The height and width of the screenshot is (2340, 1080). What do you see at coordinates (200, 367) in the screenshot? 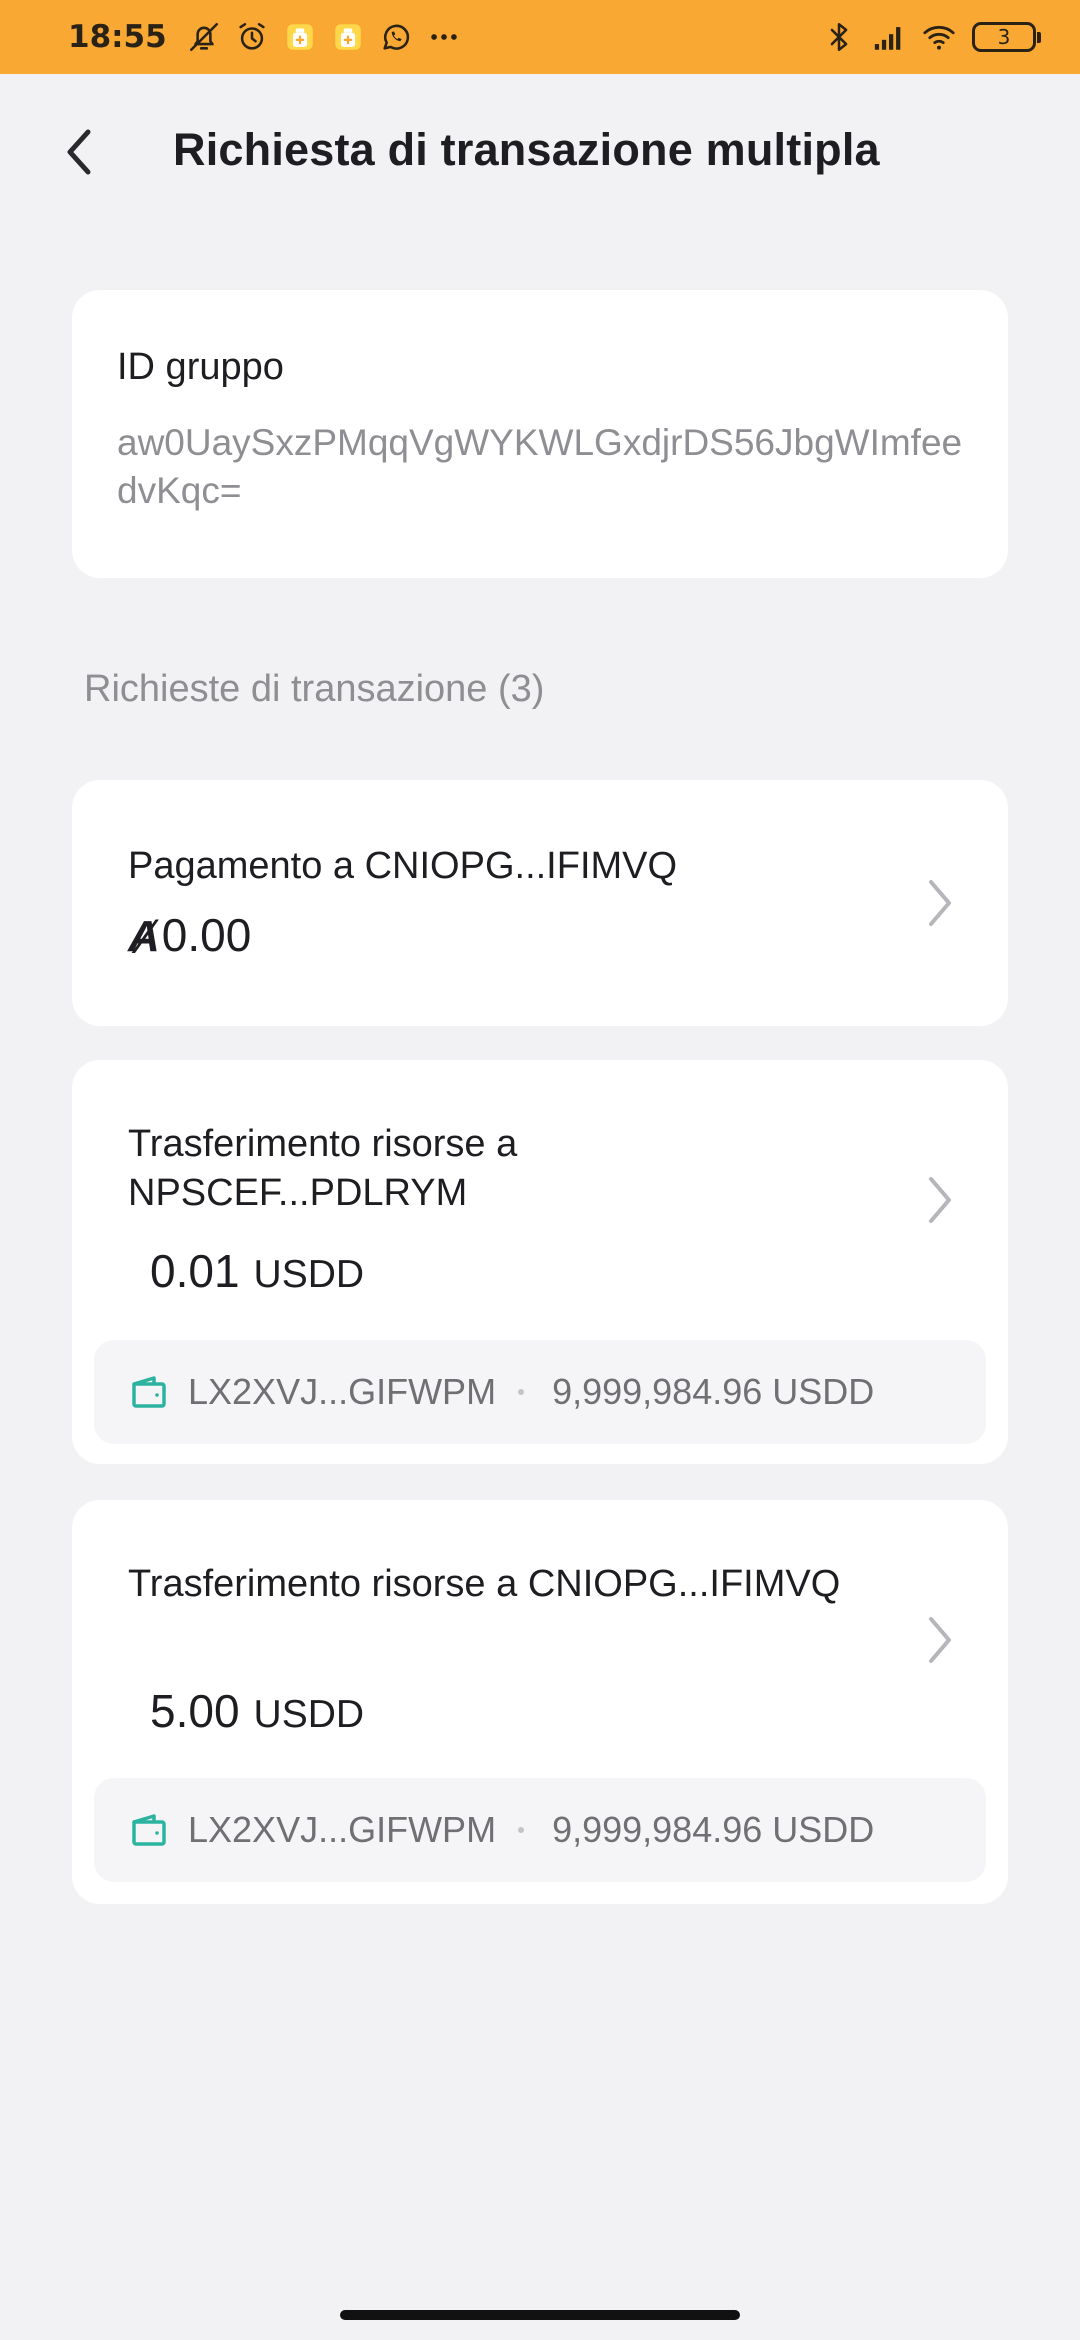
I see `group-id-label: ID gruppo` at bounding box center [200, 367].